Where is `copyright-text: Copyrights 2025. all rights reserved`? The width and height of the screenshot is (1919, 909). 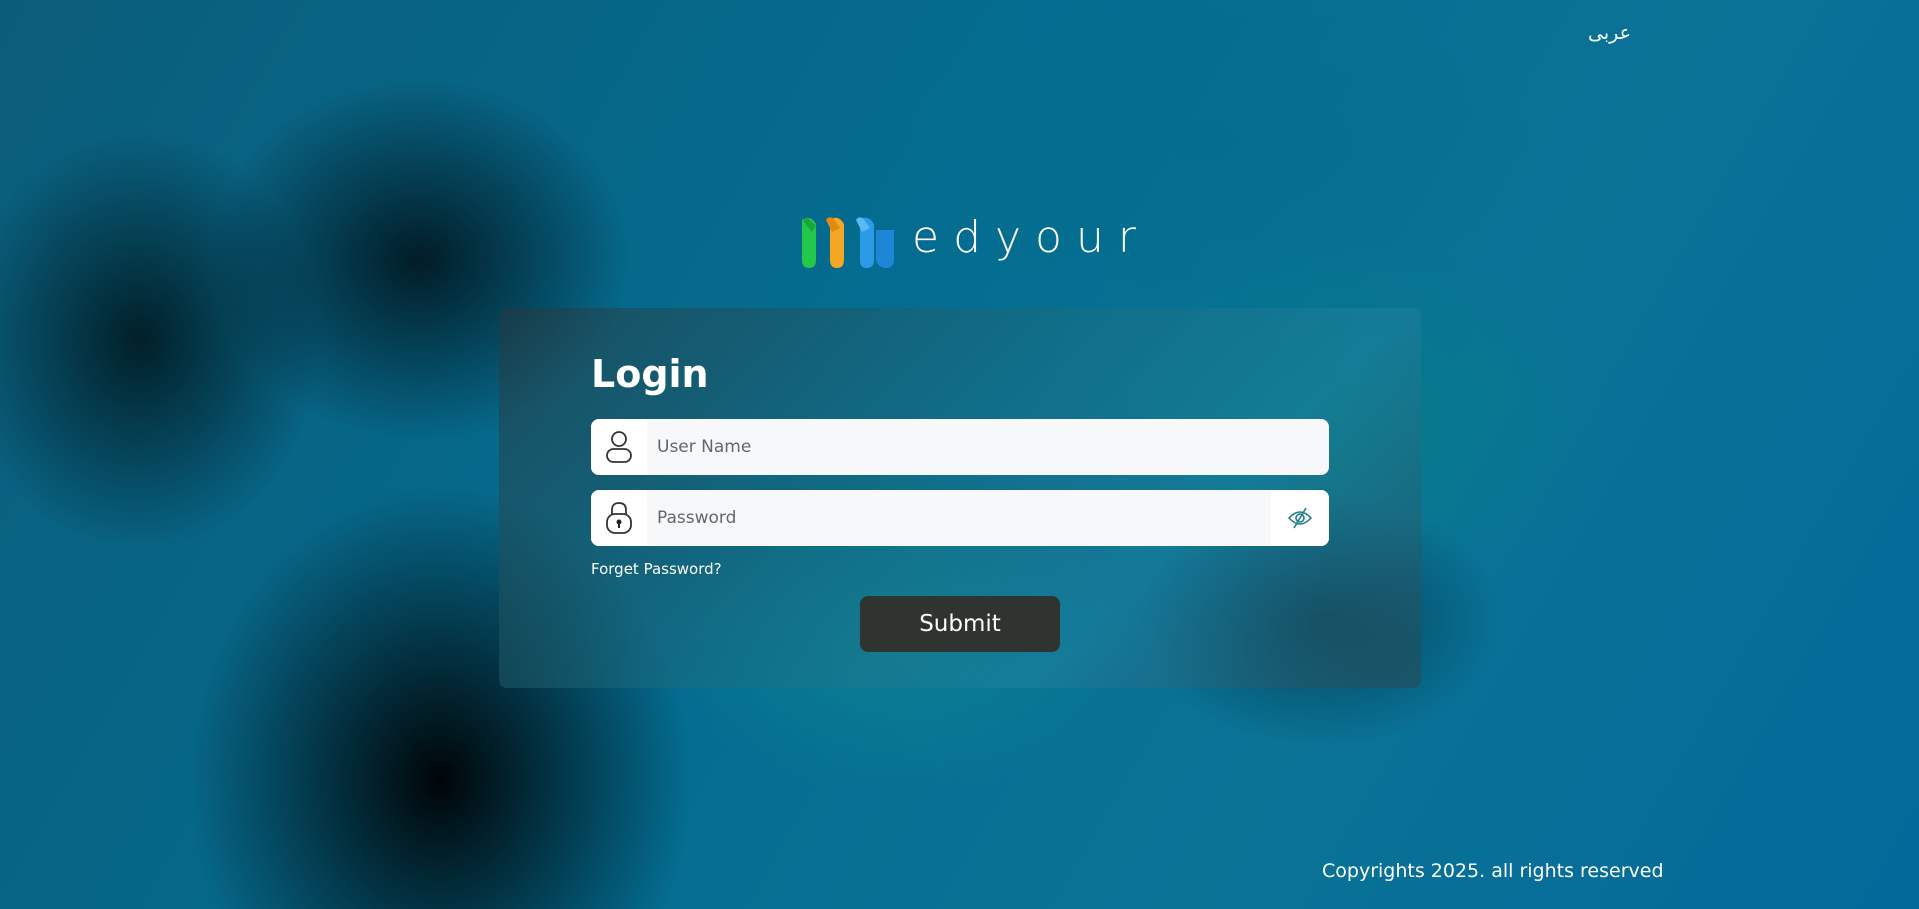
copyright-text: Copyrights 2025. all rights reserved is located at coordinates (1493, 871).